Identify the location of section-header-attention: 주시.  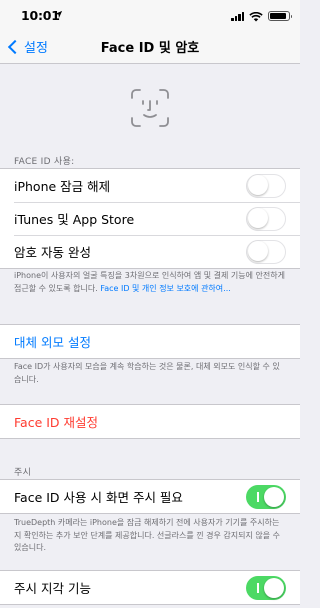
(23, 473).